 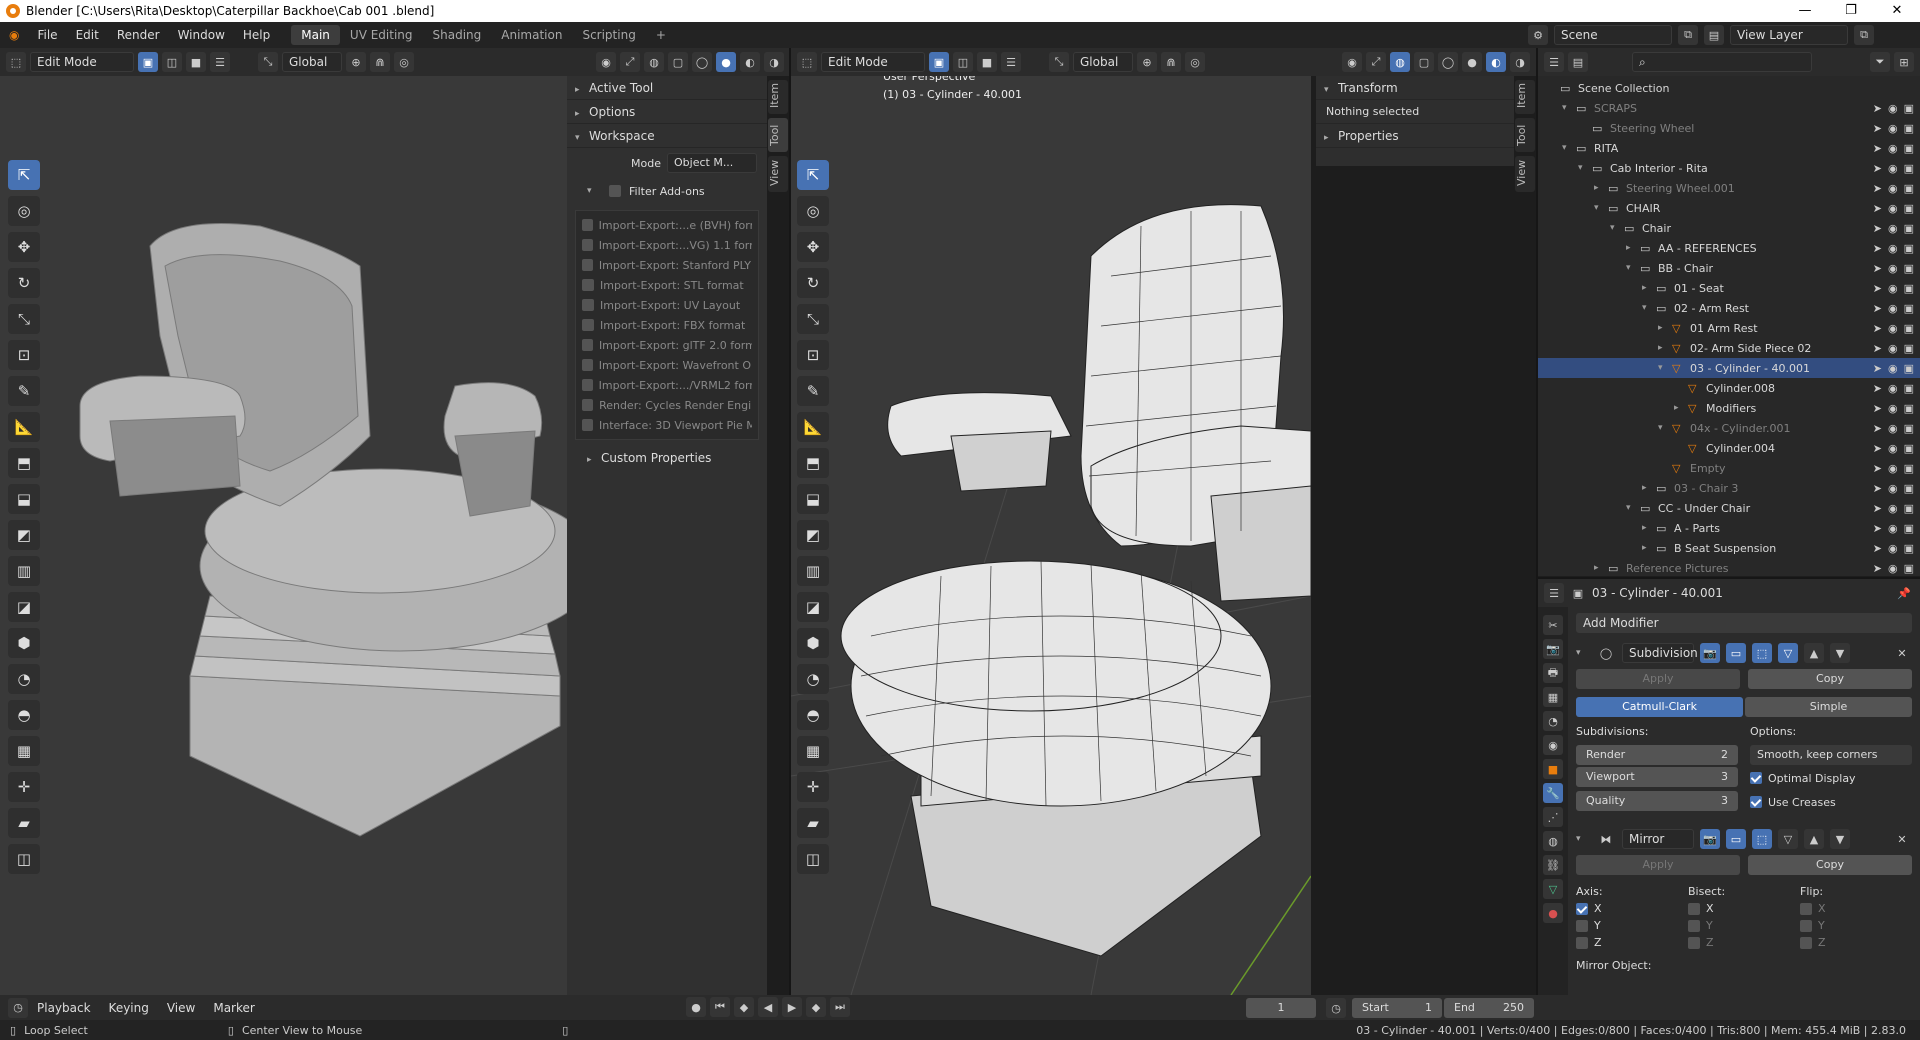 I want to click on outliner-row: ▸ ▽ 01 Arm Rest ➤ ◉ ▣, so click(x=1729, y=328).